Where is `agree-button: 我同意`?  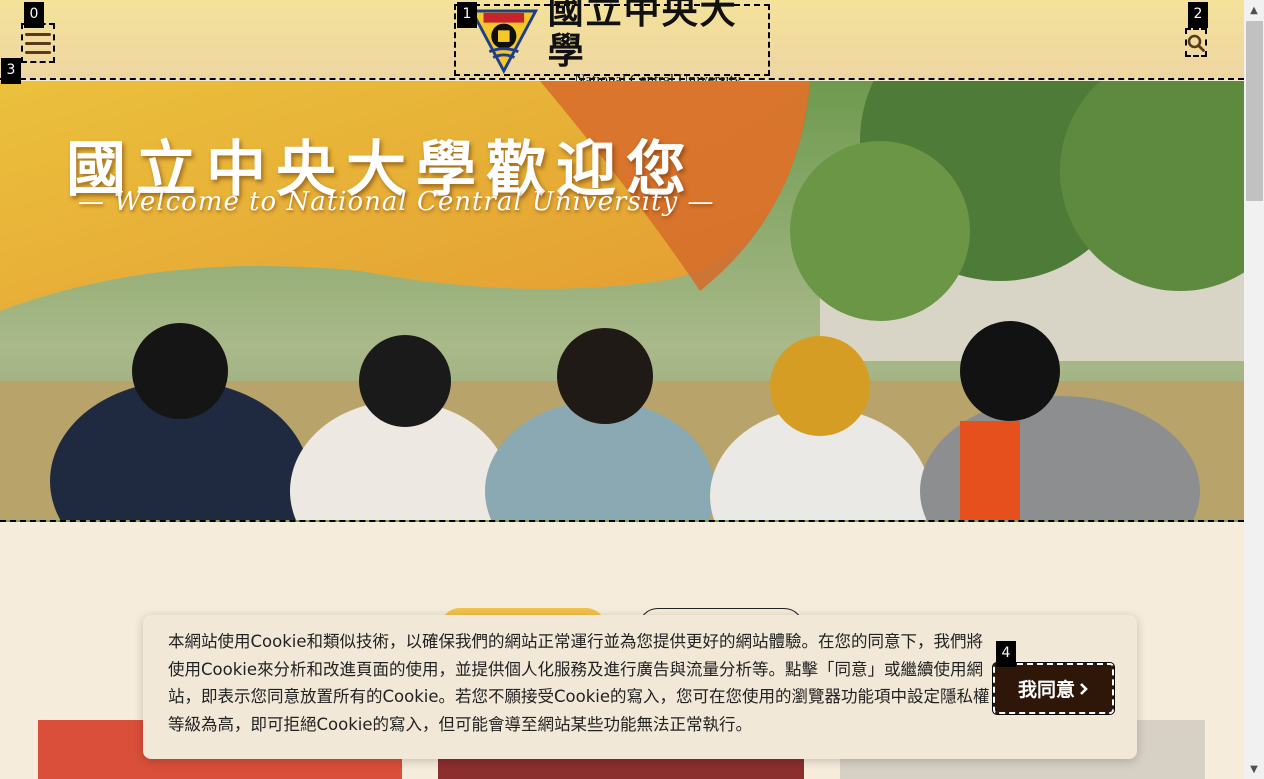 agree-button: 我同意 is located at coordinates (1053, 688).